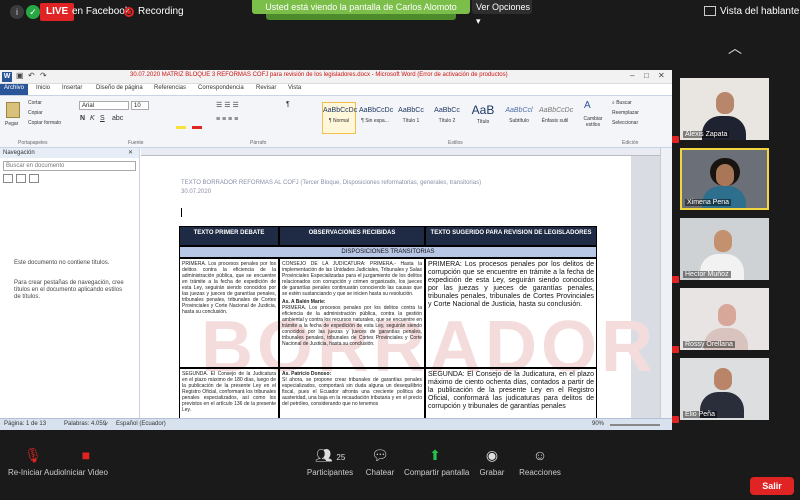 The height and width of the screenshot is (500, 800). Describe the element at coordinates (117, 118) in the screenshot. I see `strikethrough-icon: abc` at that location.